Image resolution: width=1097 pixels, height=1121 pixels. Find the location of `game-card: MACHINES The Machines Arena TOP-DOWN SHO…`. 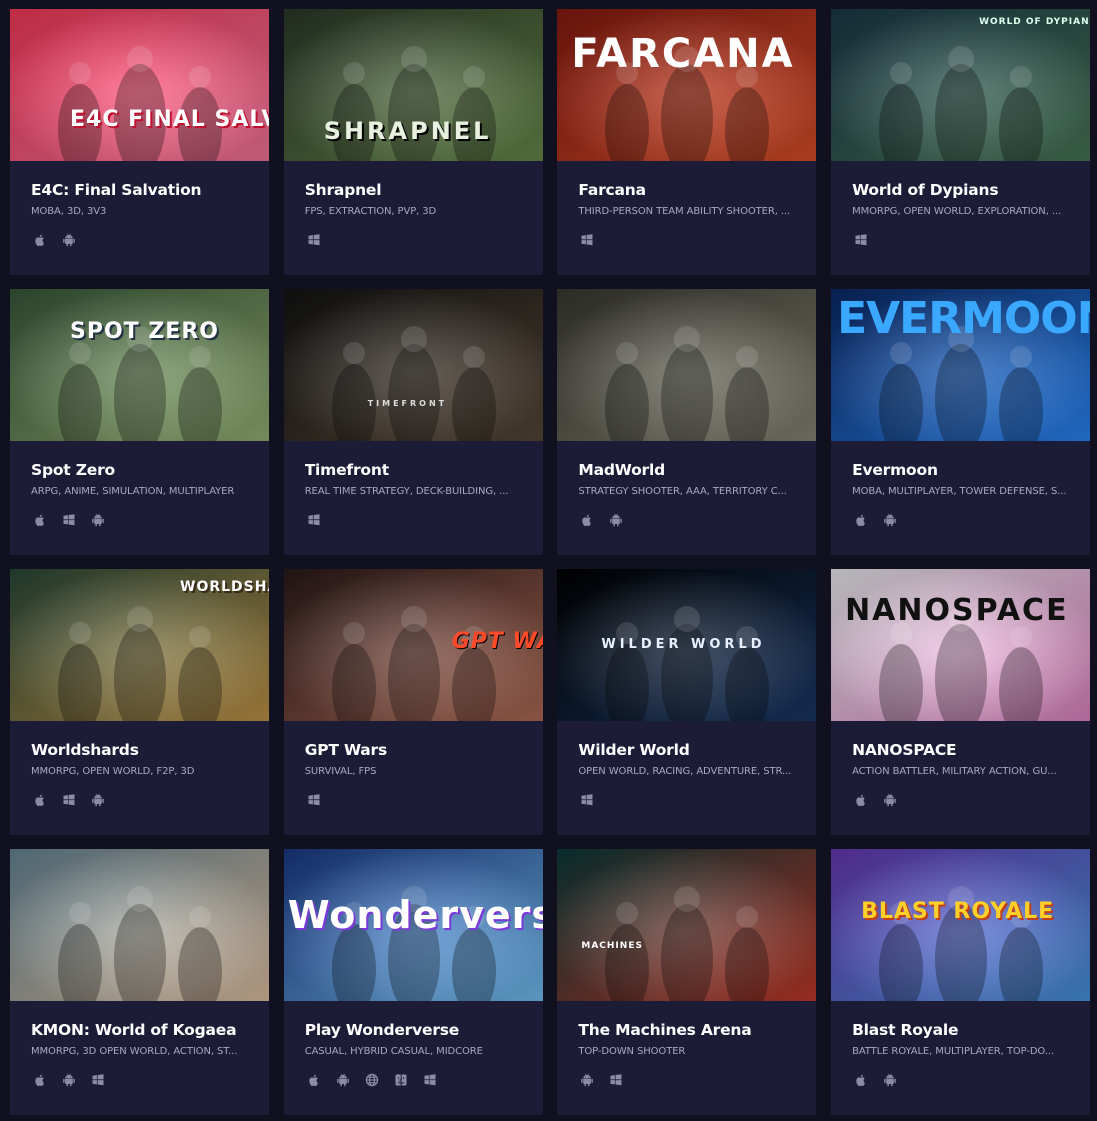

game-card: MACHINES The Machines Arena TOP-DOWN SHO… is located at coordinates (687, 982).